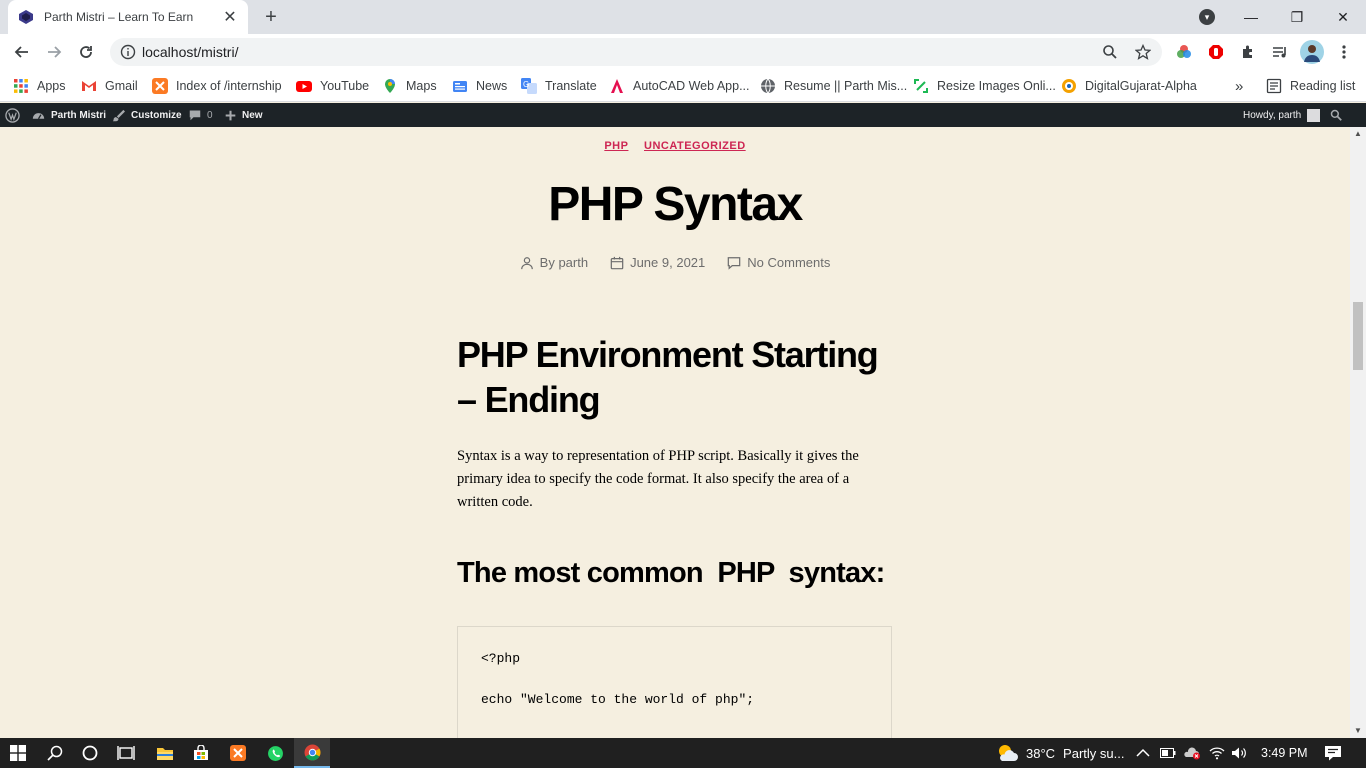  Describe the element at coordinates (201, 753) in the screenshot. I see `store-icon` at that location.